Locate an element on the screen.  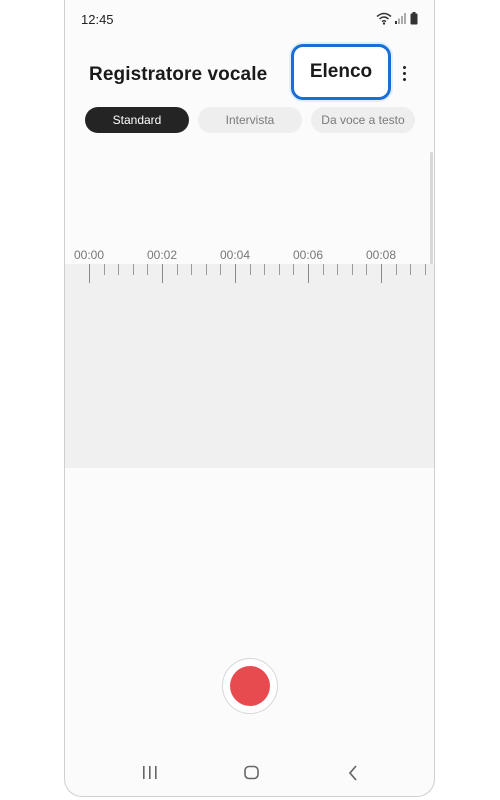
navigation-bar is located at coordinates (249, 773).